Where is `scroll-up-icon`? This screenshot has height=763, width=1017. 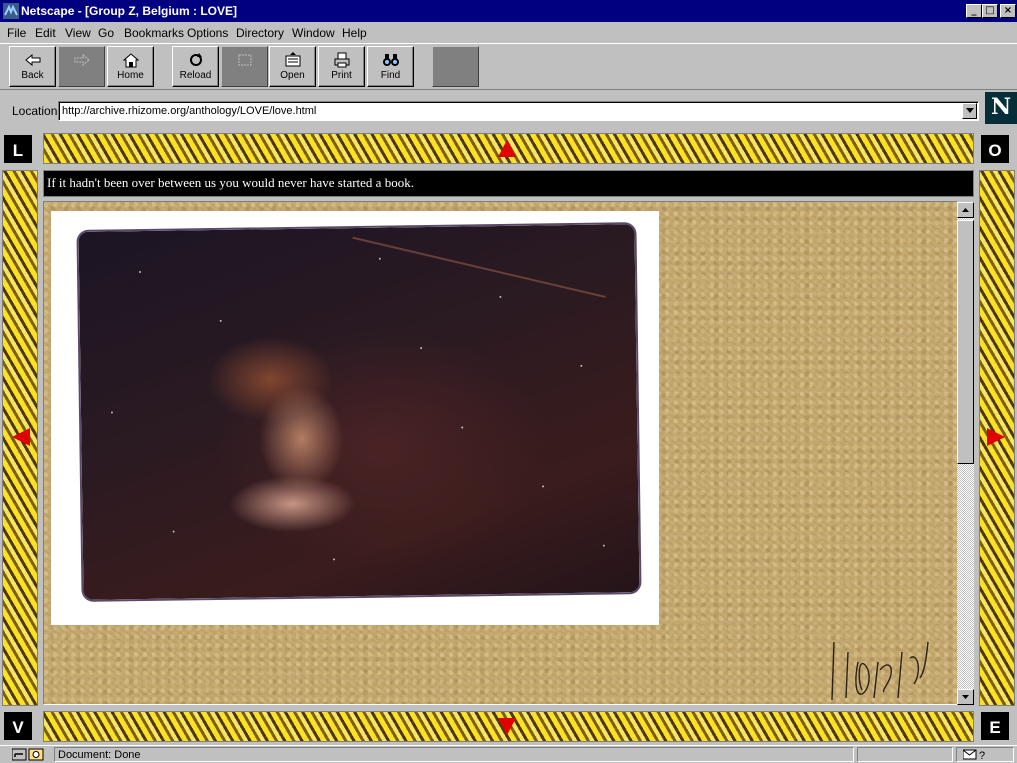 scroll-up-icon is located at coordinates (965, 210).